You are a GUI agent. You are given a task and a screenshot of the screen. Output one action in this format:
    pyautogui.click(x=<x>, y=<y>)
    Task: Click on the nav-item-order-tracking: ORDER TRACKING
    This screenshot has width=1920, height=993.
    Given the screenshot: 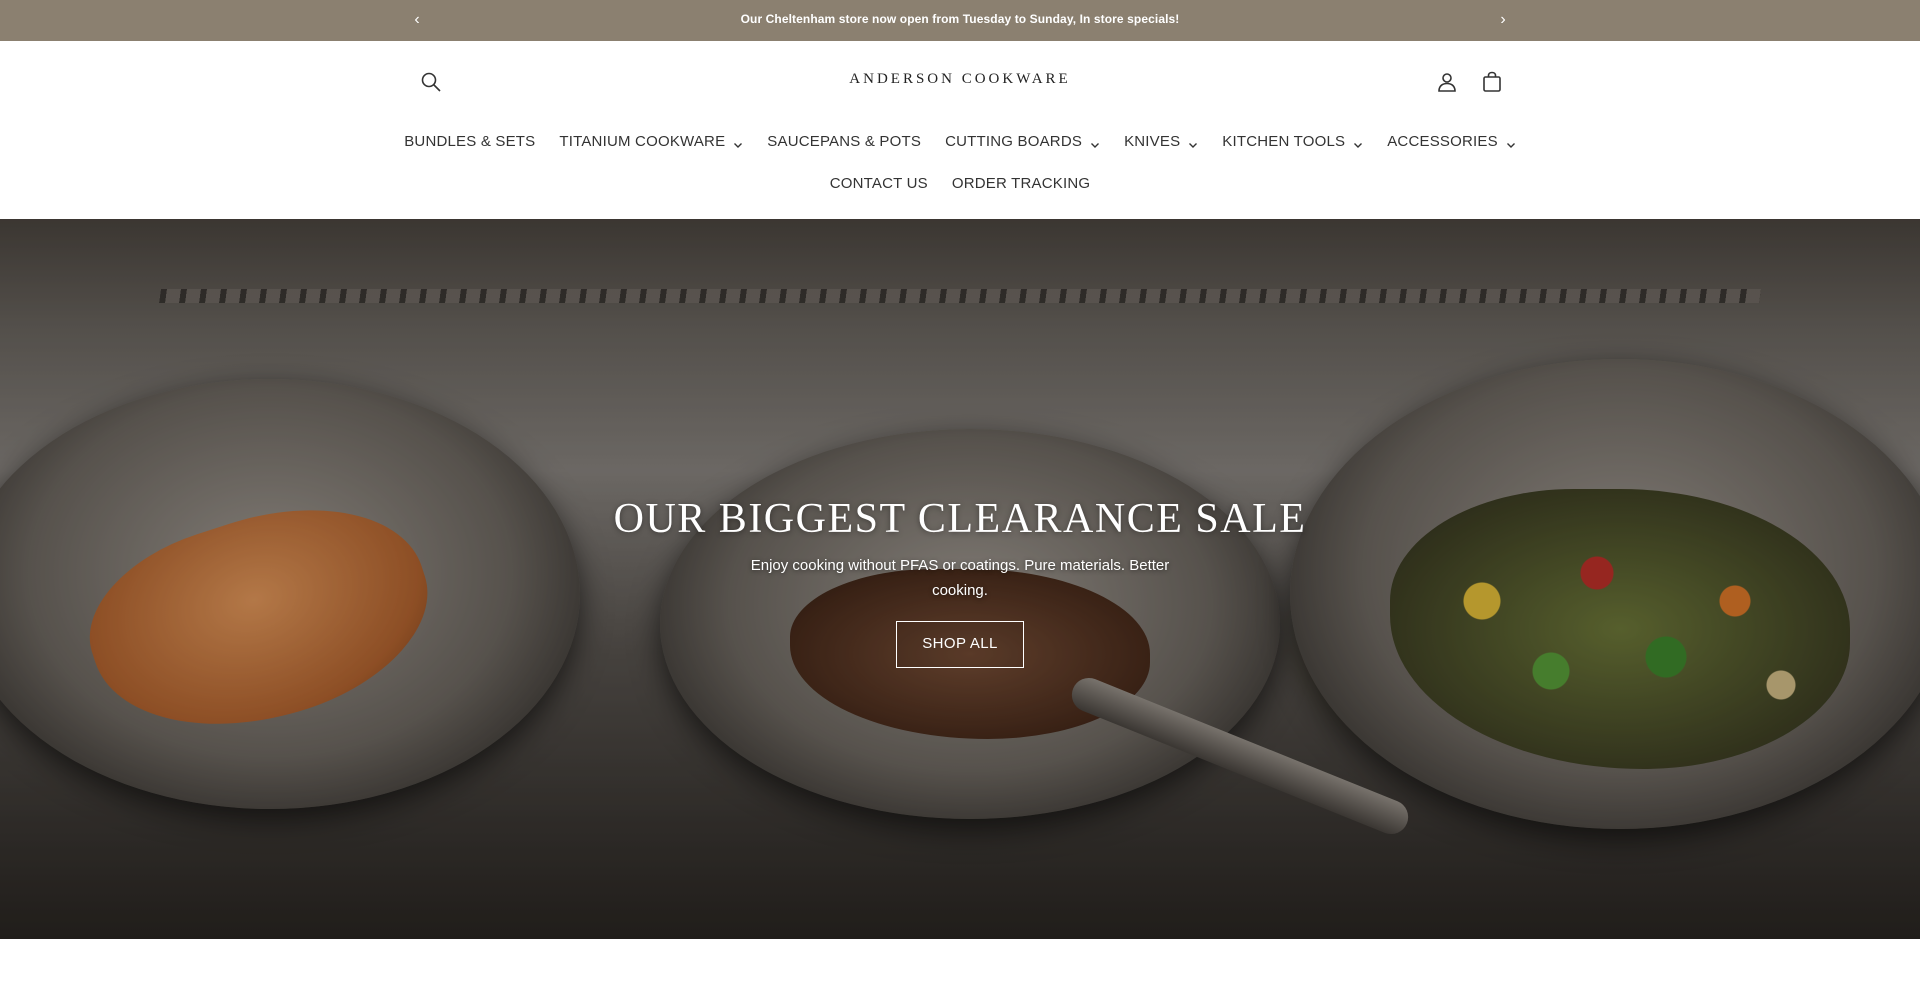 What is the action you would take?
    pyautogui.click(x=1021, y=183)
    